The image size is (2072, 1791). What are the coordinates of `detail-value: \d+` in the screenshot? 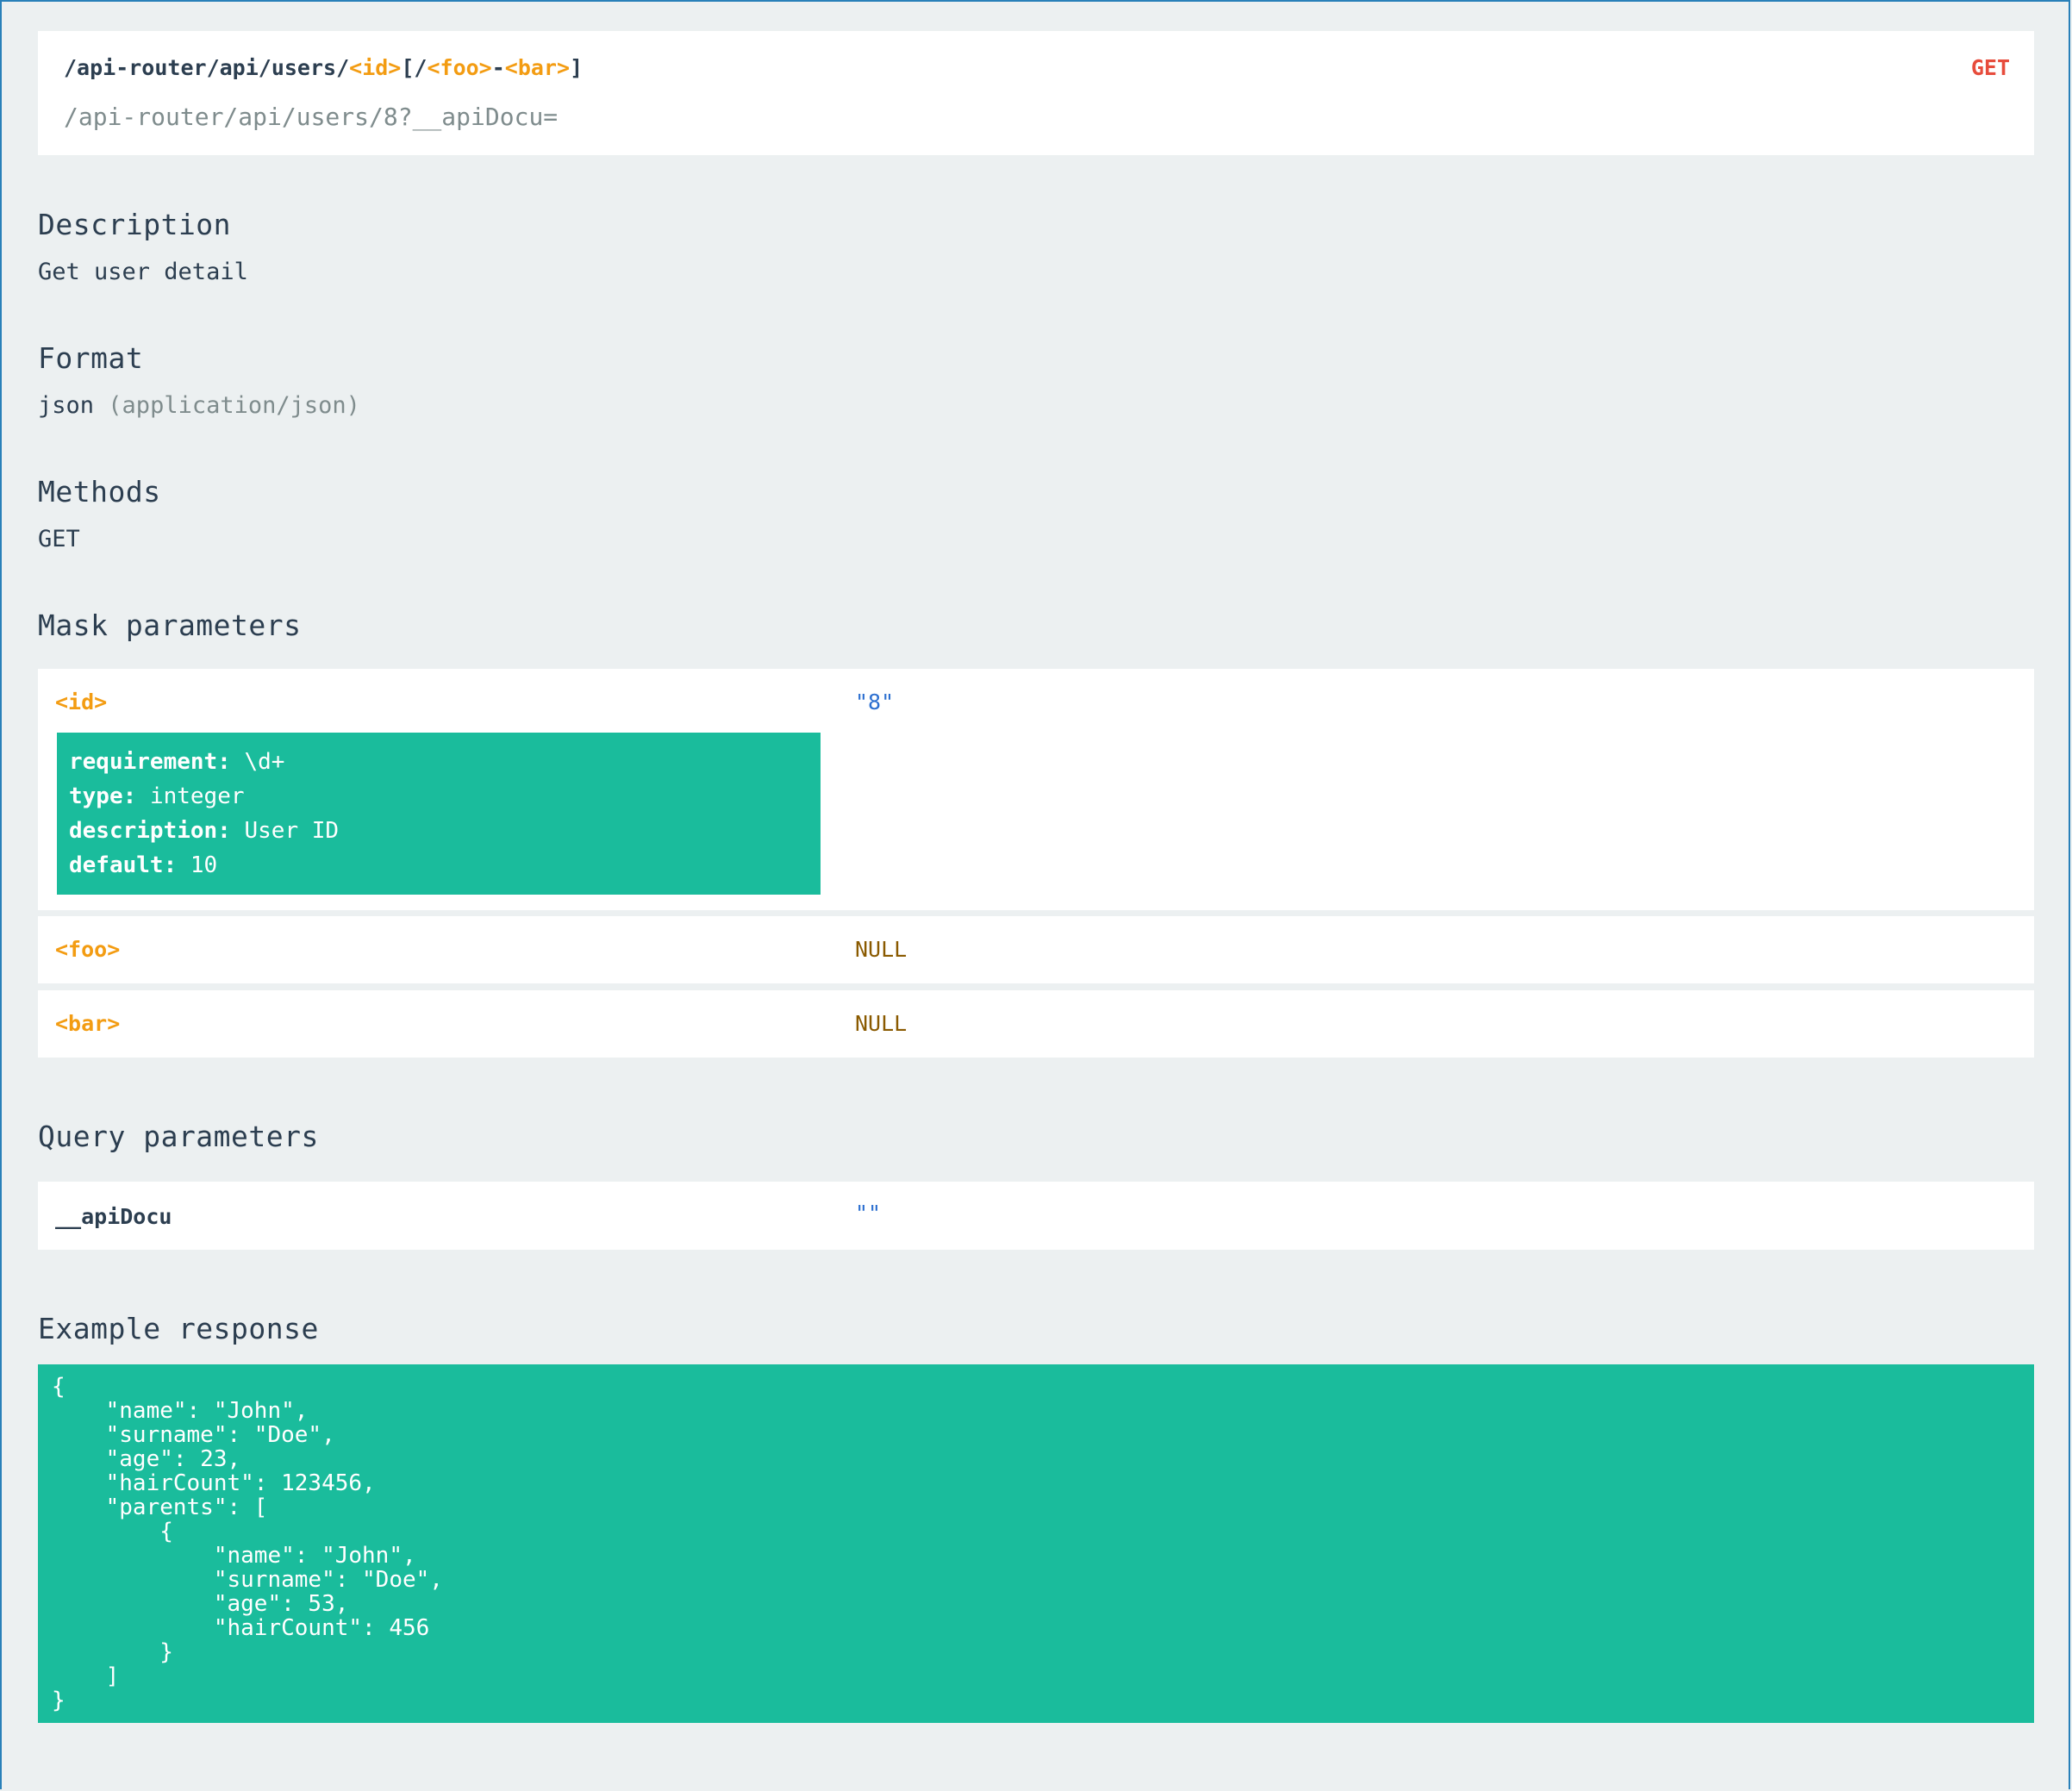 It's located at (264, 762).